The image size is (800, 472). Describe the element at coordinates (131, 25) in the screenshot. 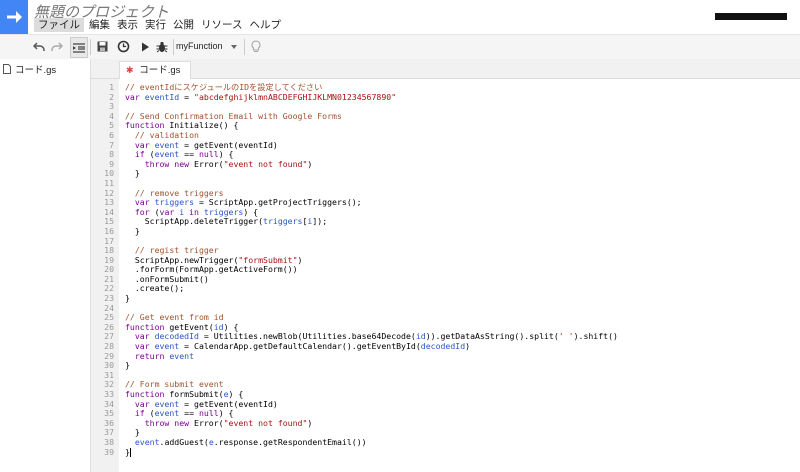

I see `menu-view: 表示` at that location.